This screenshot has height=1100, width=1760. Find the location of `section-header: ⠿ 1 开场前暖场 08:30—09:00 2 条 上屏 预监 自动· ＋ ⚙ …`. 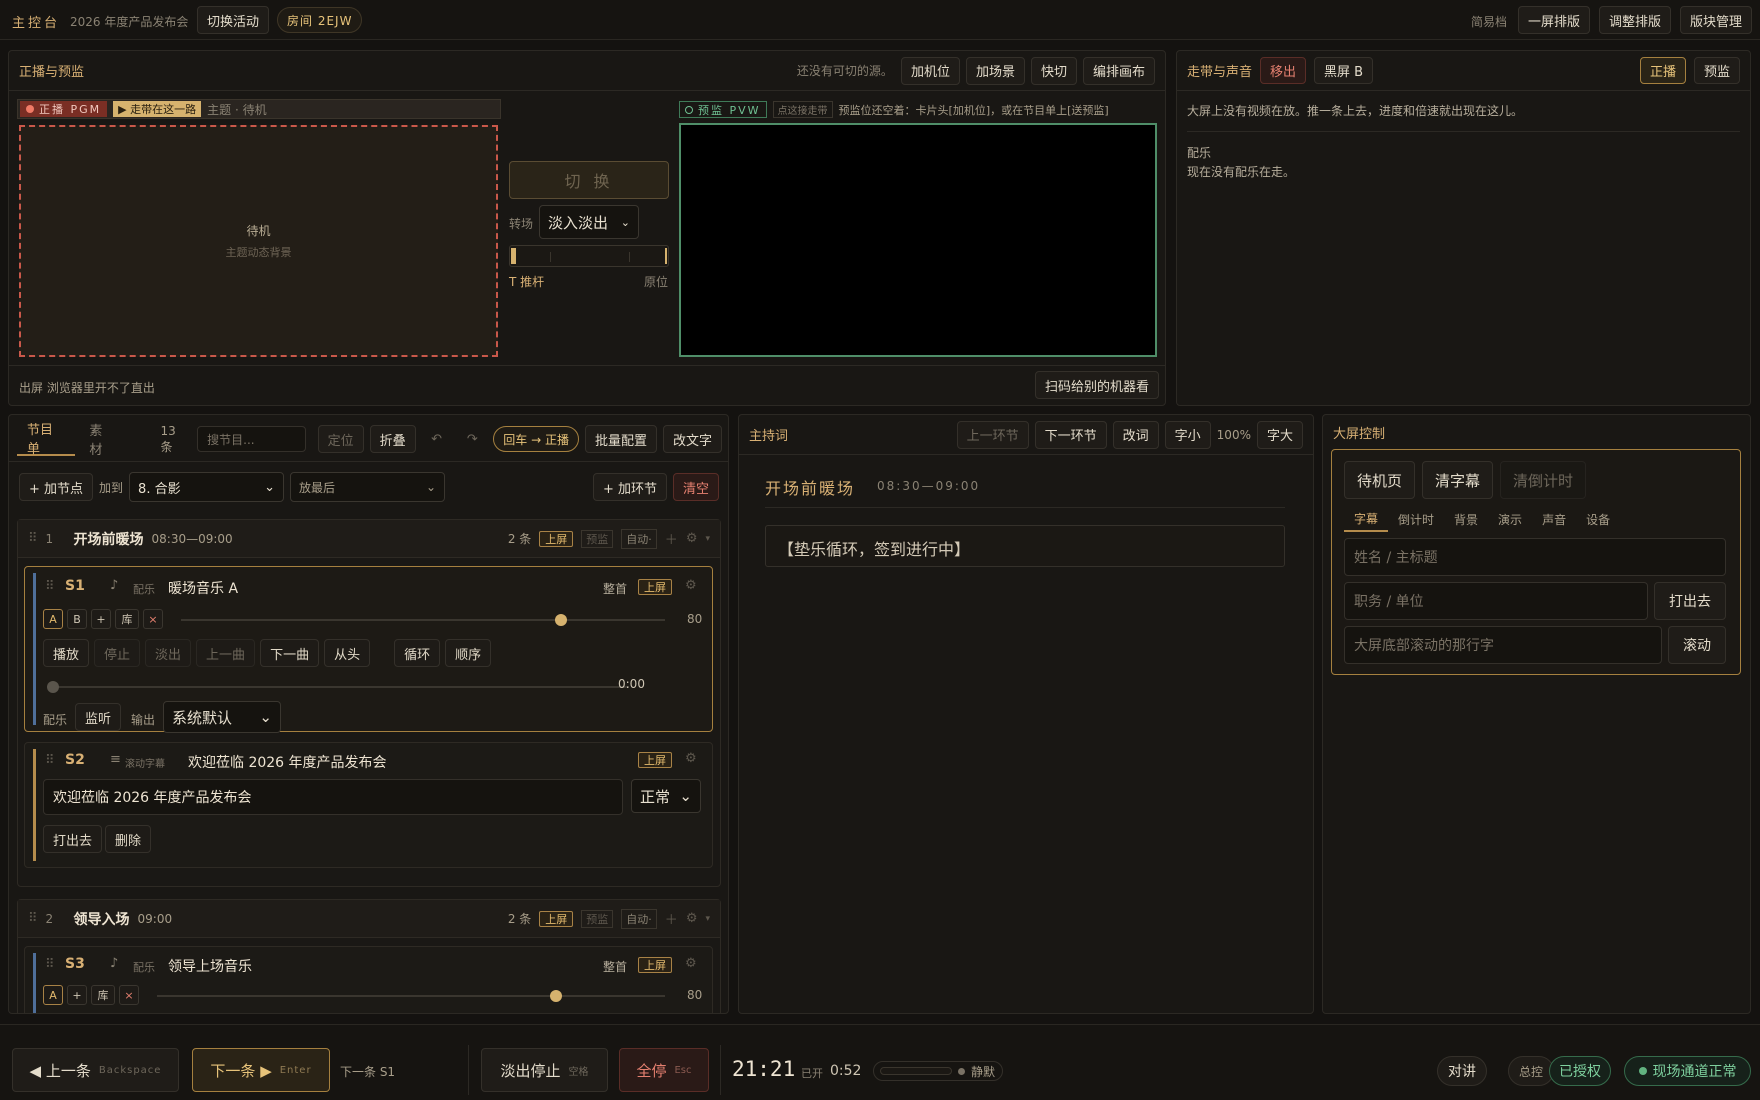

section-header: ⠿ 1 开场前暖场 08:30—09:00 2 条 上屏 预监 自动· ＋ ⚙ … is located at coordinates (369, 539).